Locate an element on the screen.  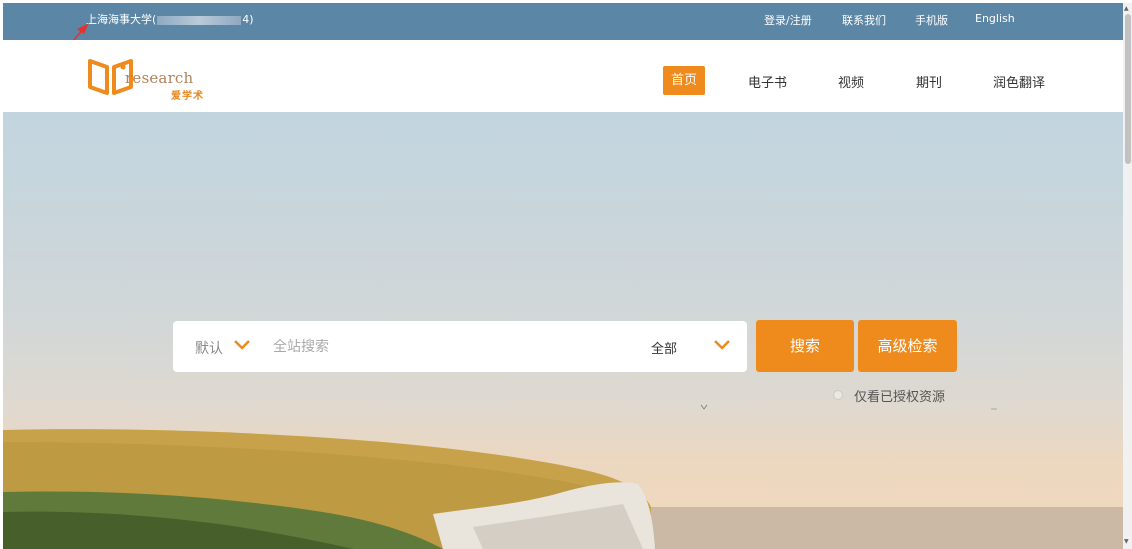
institution-prefix: 上海海事大学( is located at coordinates (121, 19).